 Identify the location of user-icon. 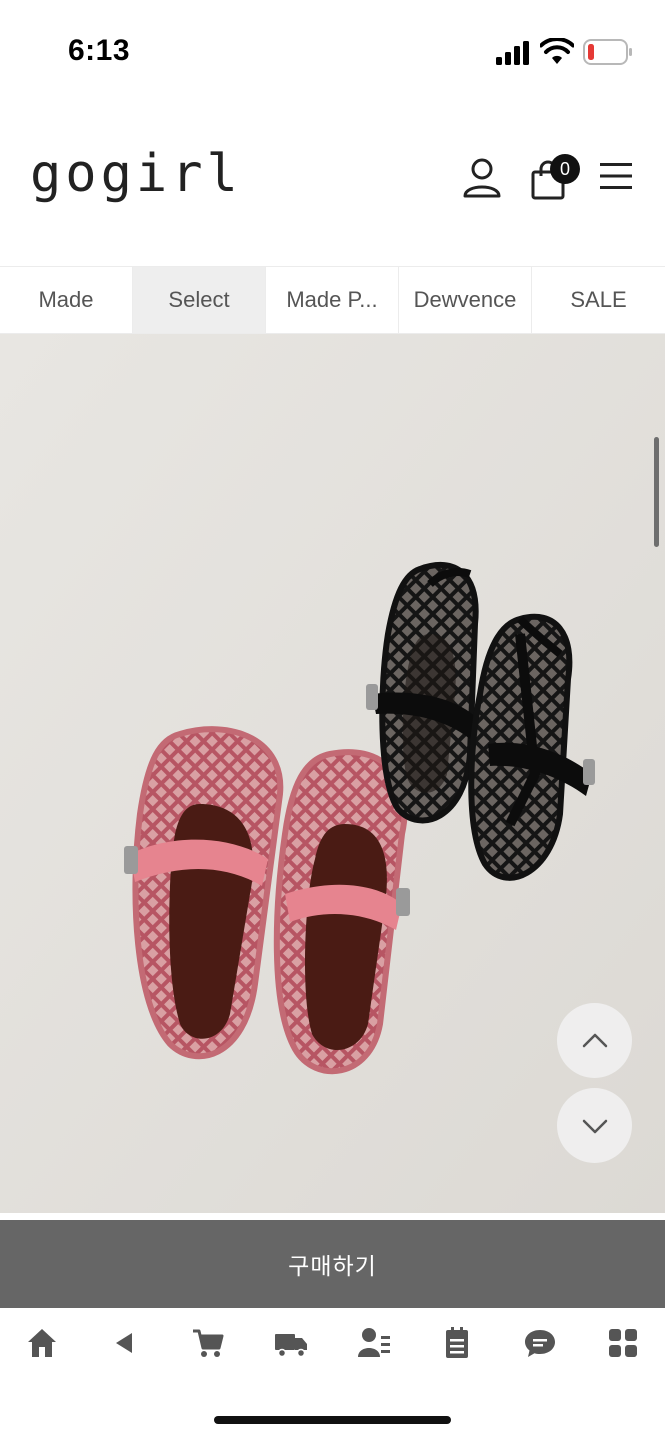
(482, 178).